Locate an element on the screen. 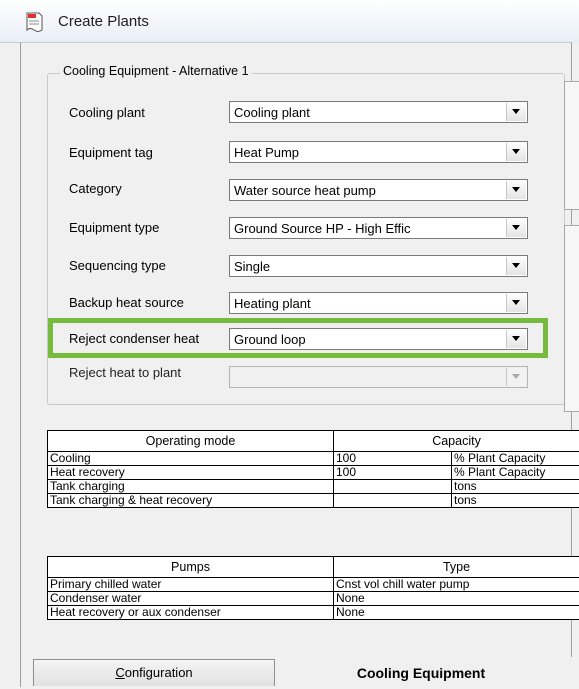 This screenshot has width=579, height=689. table-row: Condenser water None is located at coordinates (313, 599).